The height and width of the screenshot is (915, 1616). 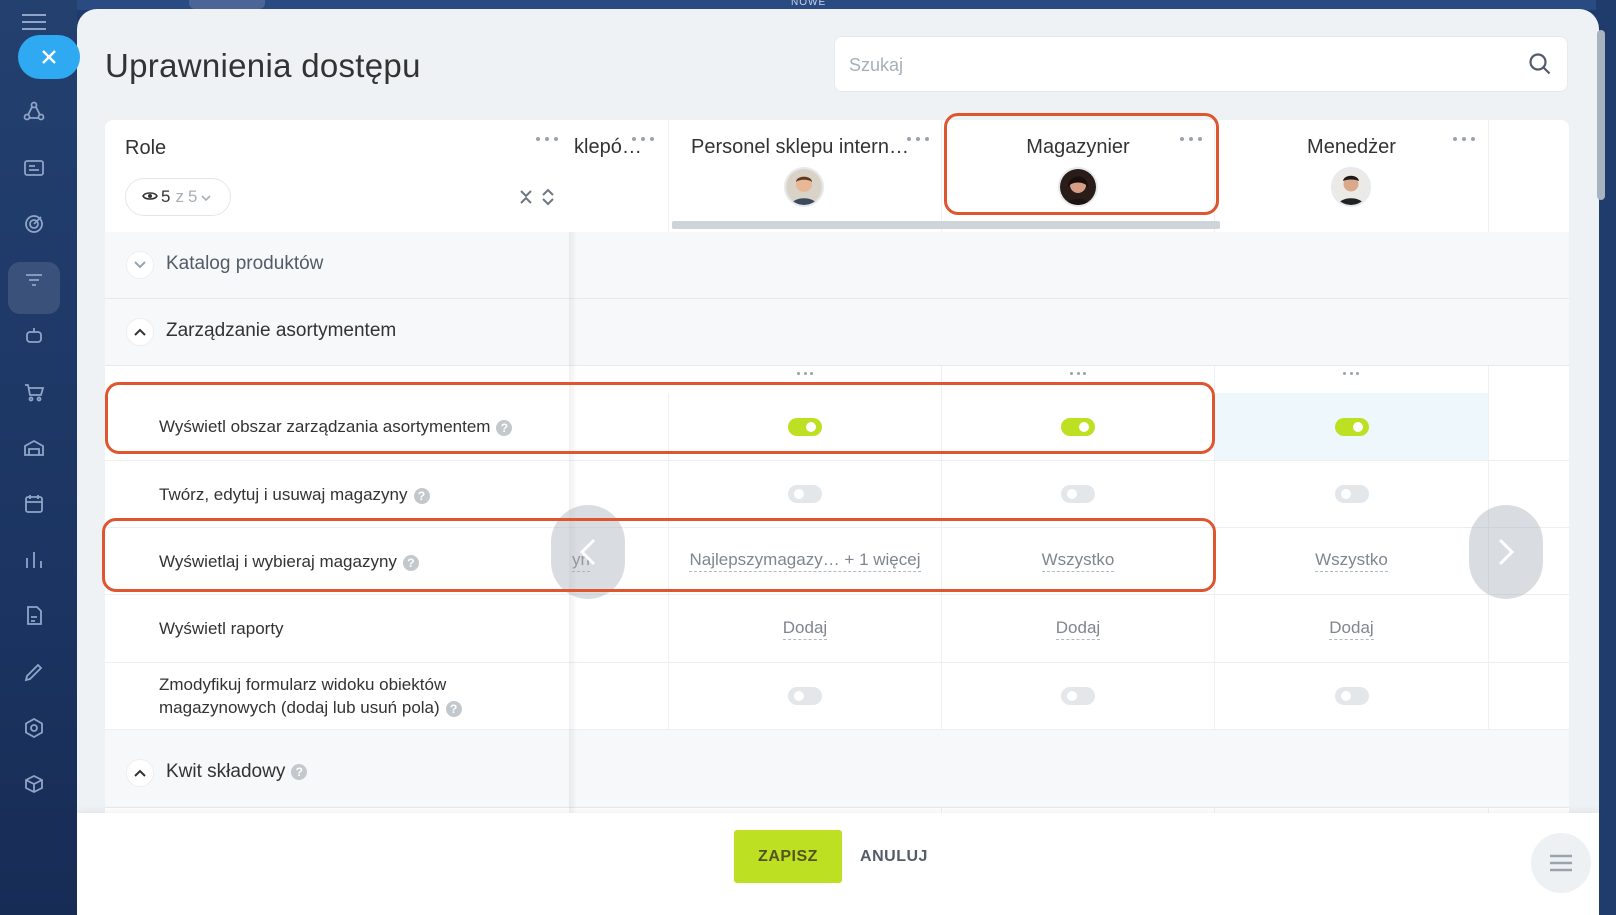 I want to click on section-spacer, so click(x=837, y=735).